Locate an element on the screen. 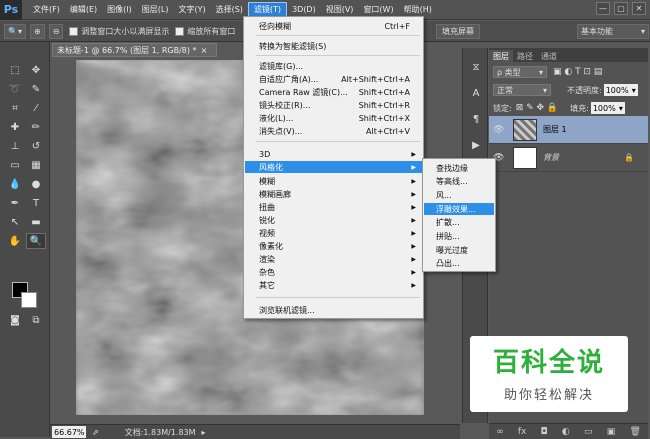  document-tab: 未标题-1 @ 66.7% (图层 1, RGB/8) * × is located at coordinates (134, 50).